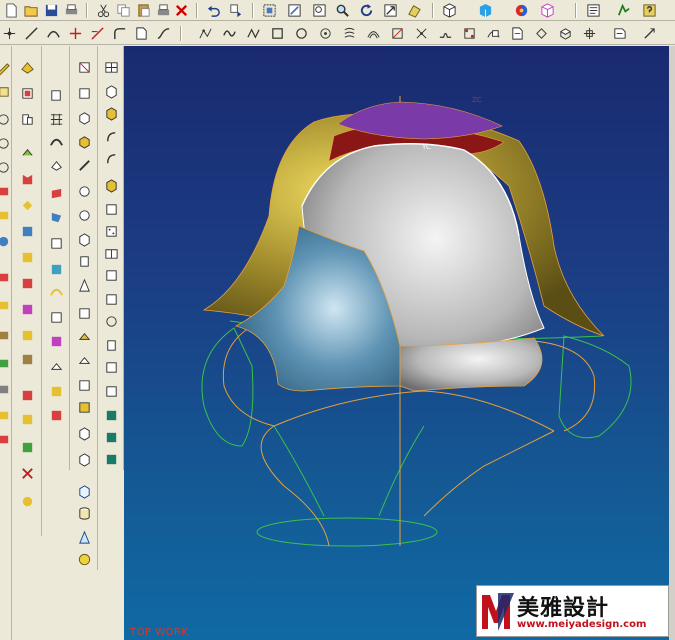 The height and width of the screenshot is (640, 675). What do you see at coordinates (56, 367) in the screenshot?
I see `bounded-plane-icon` at bounding box center [56, 367].